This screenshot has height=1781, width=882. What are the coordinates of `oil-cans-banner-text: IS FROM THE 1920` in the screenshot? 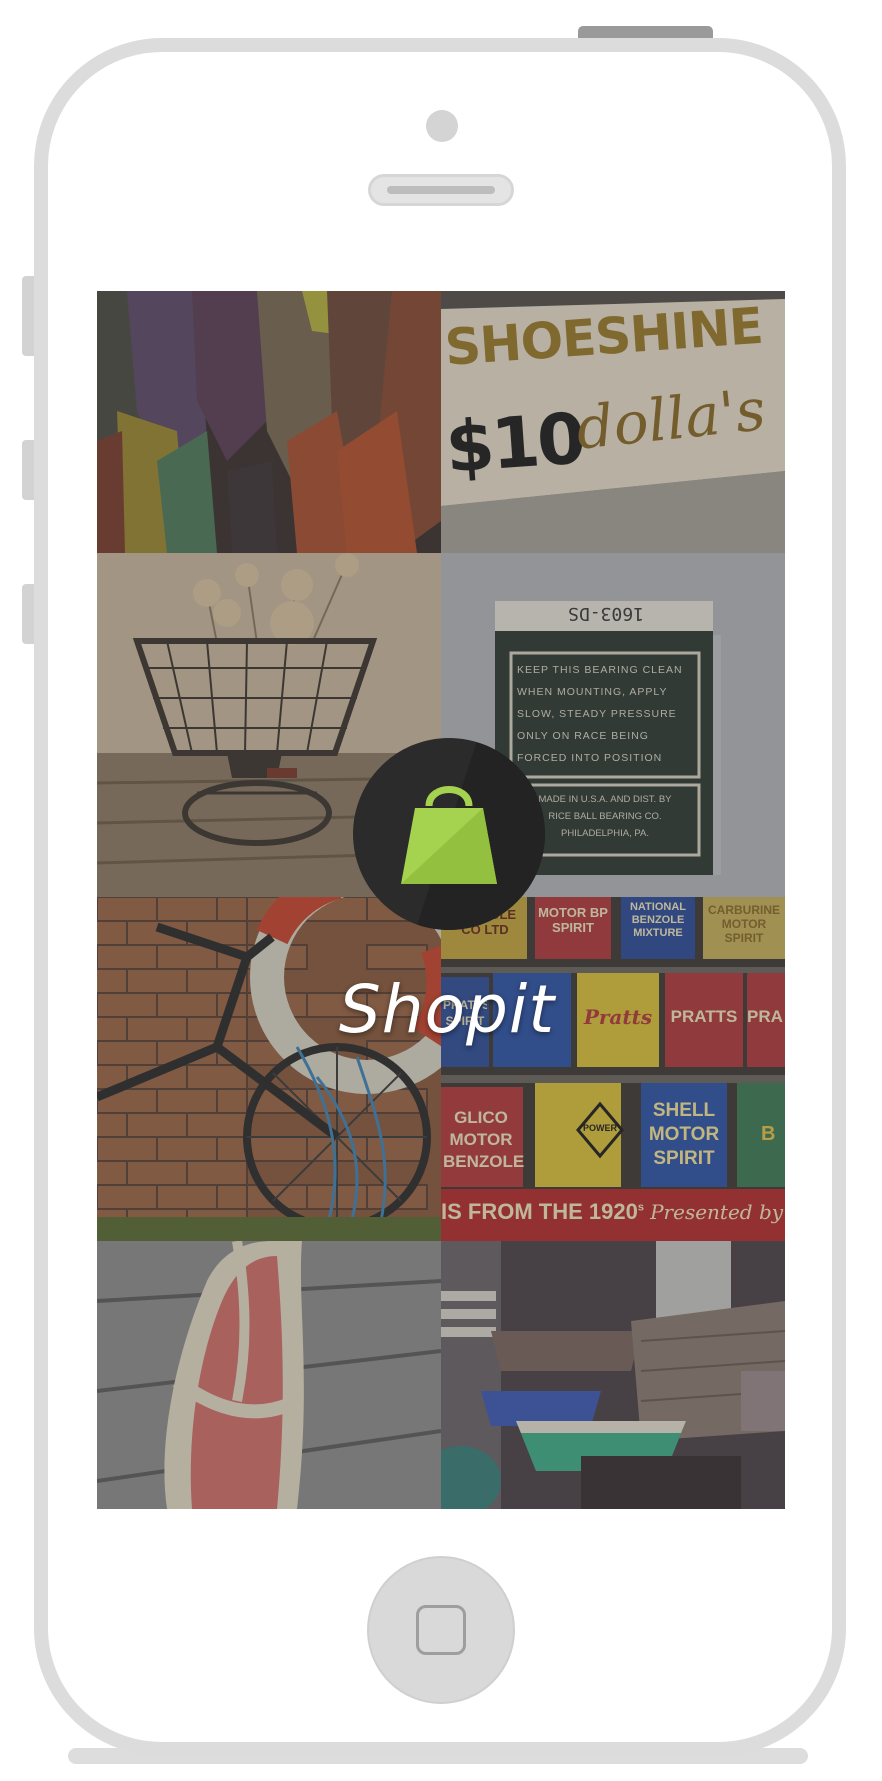 It's located at (539, 1211).